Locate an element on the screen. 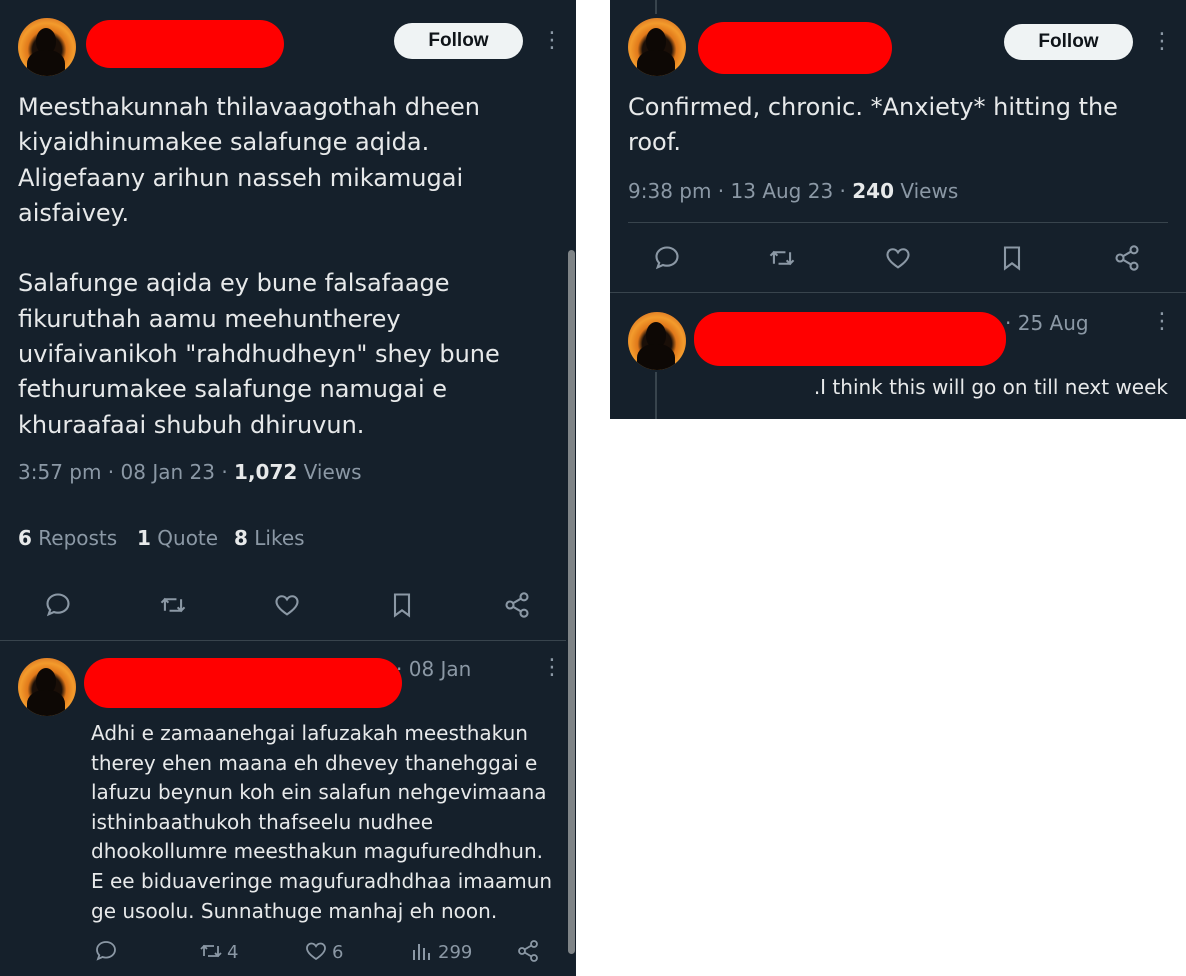 The width and height of the screenshot is (1186, 976). likes-stat: 8 Likes is located at coordinates (269, 538).